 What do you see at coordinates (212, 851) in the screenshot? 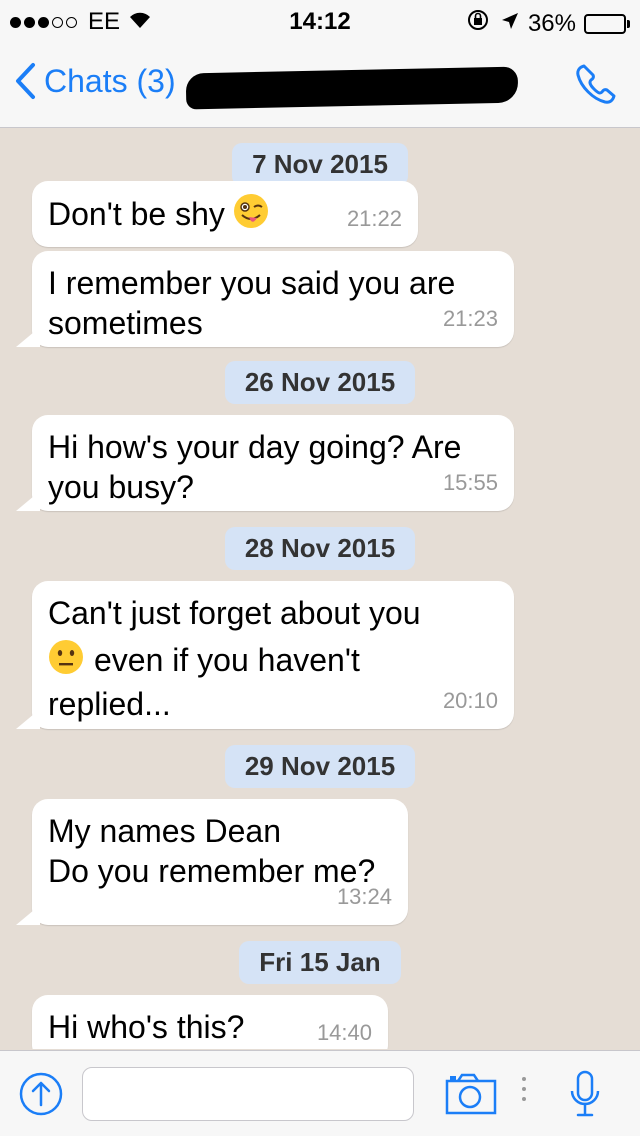
I see `message-text: My names Dean Do you remember me?` at bounding box center [212, 851].